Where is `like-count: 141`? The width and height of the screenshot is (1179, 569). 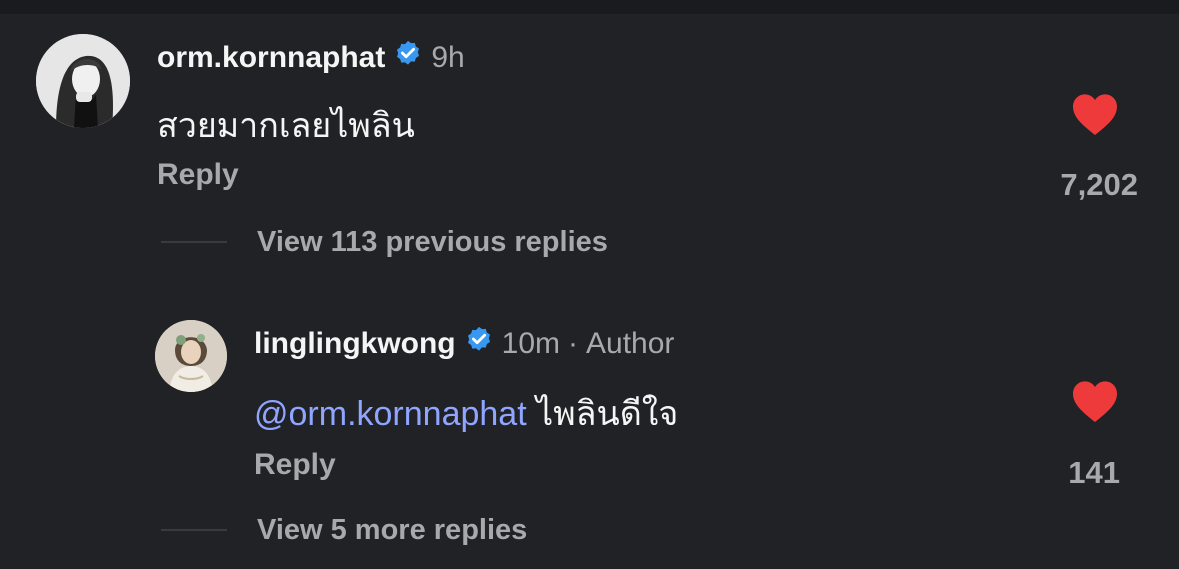 like-count: 141 is located at coordinates (1094, 472).